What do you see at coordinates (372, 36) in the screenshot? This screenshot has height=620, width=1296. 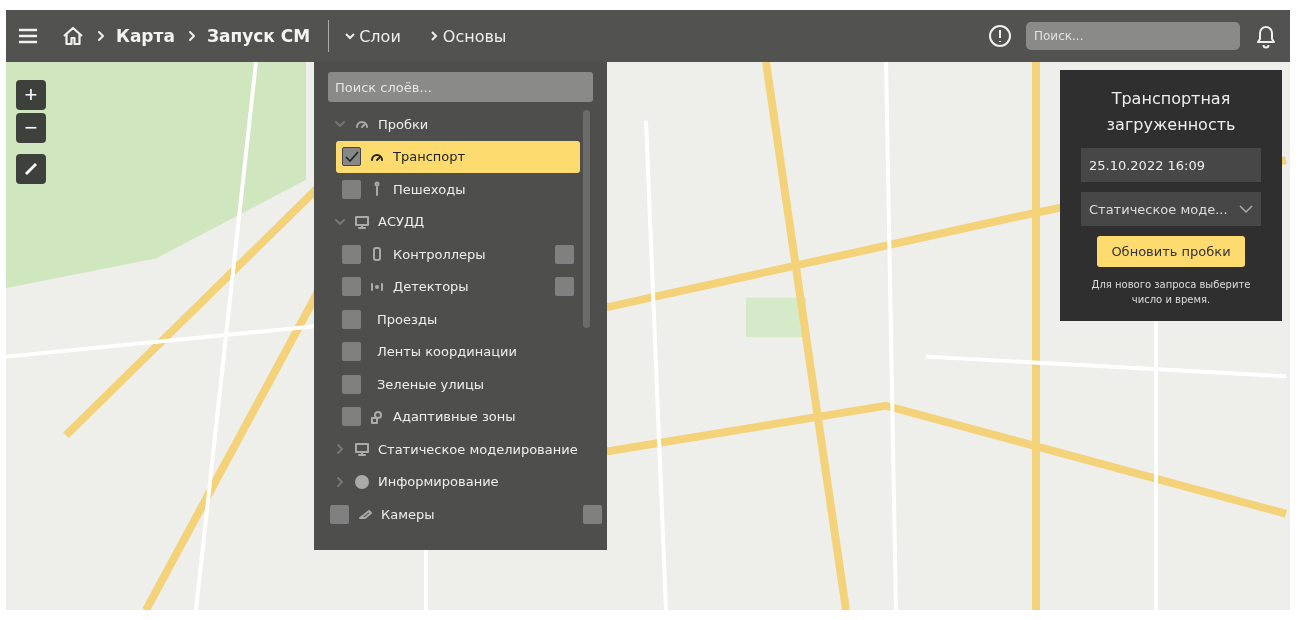 I see `menu-toggle: Слои` at bounding box center [372, 36].